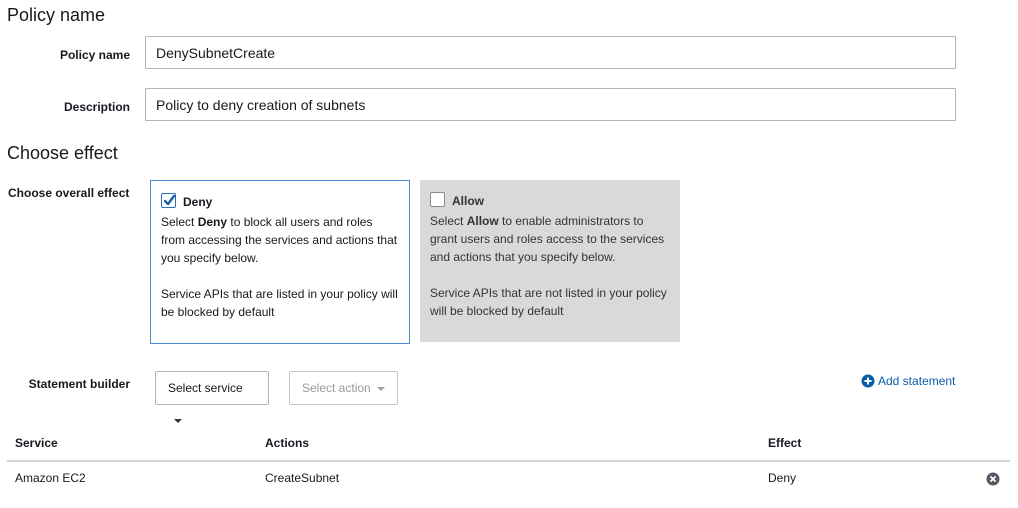  What do you see at coordinates (509, 479) in the screenshot?
I see `table-row: Amazon EC2 CreateSubnet Deny` at bounding box center [509, 479].